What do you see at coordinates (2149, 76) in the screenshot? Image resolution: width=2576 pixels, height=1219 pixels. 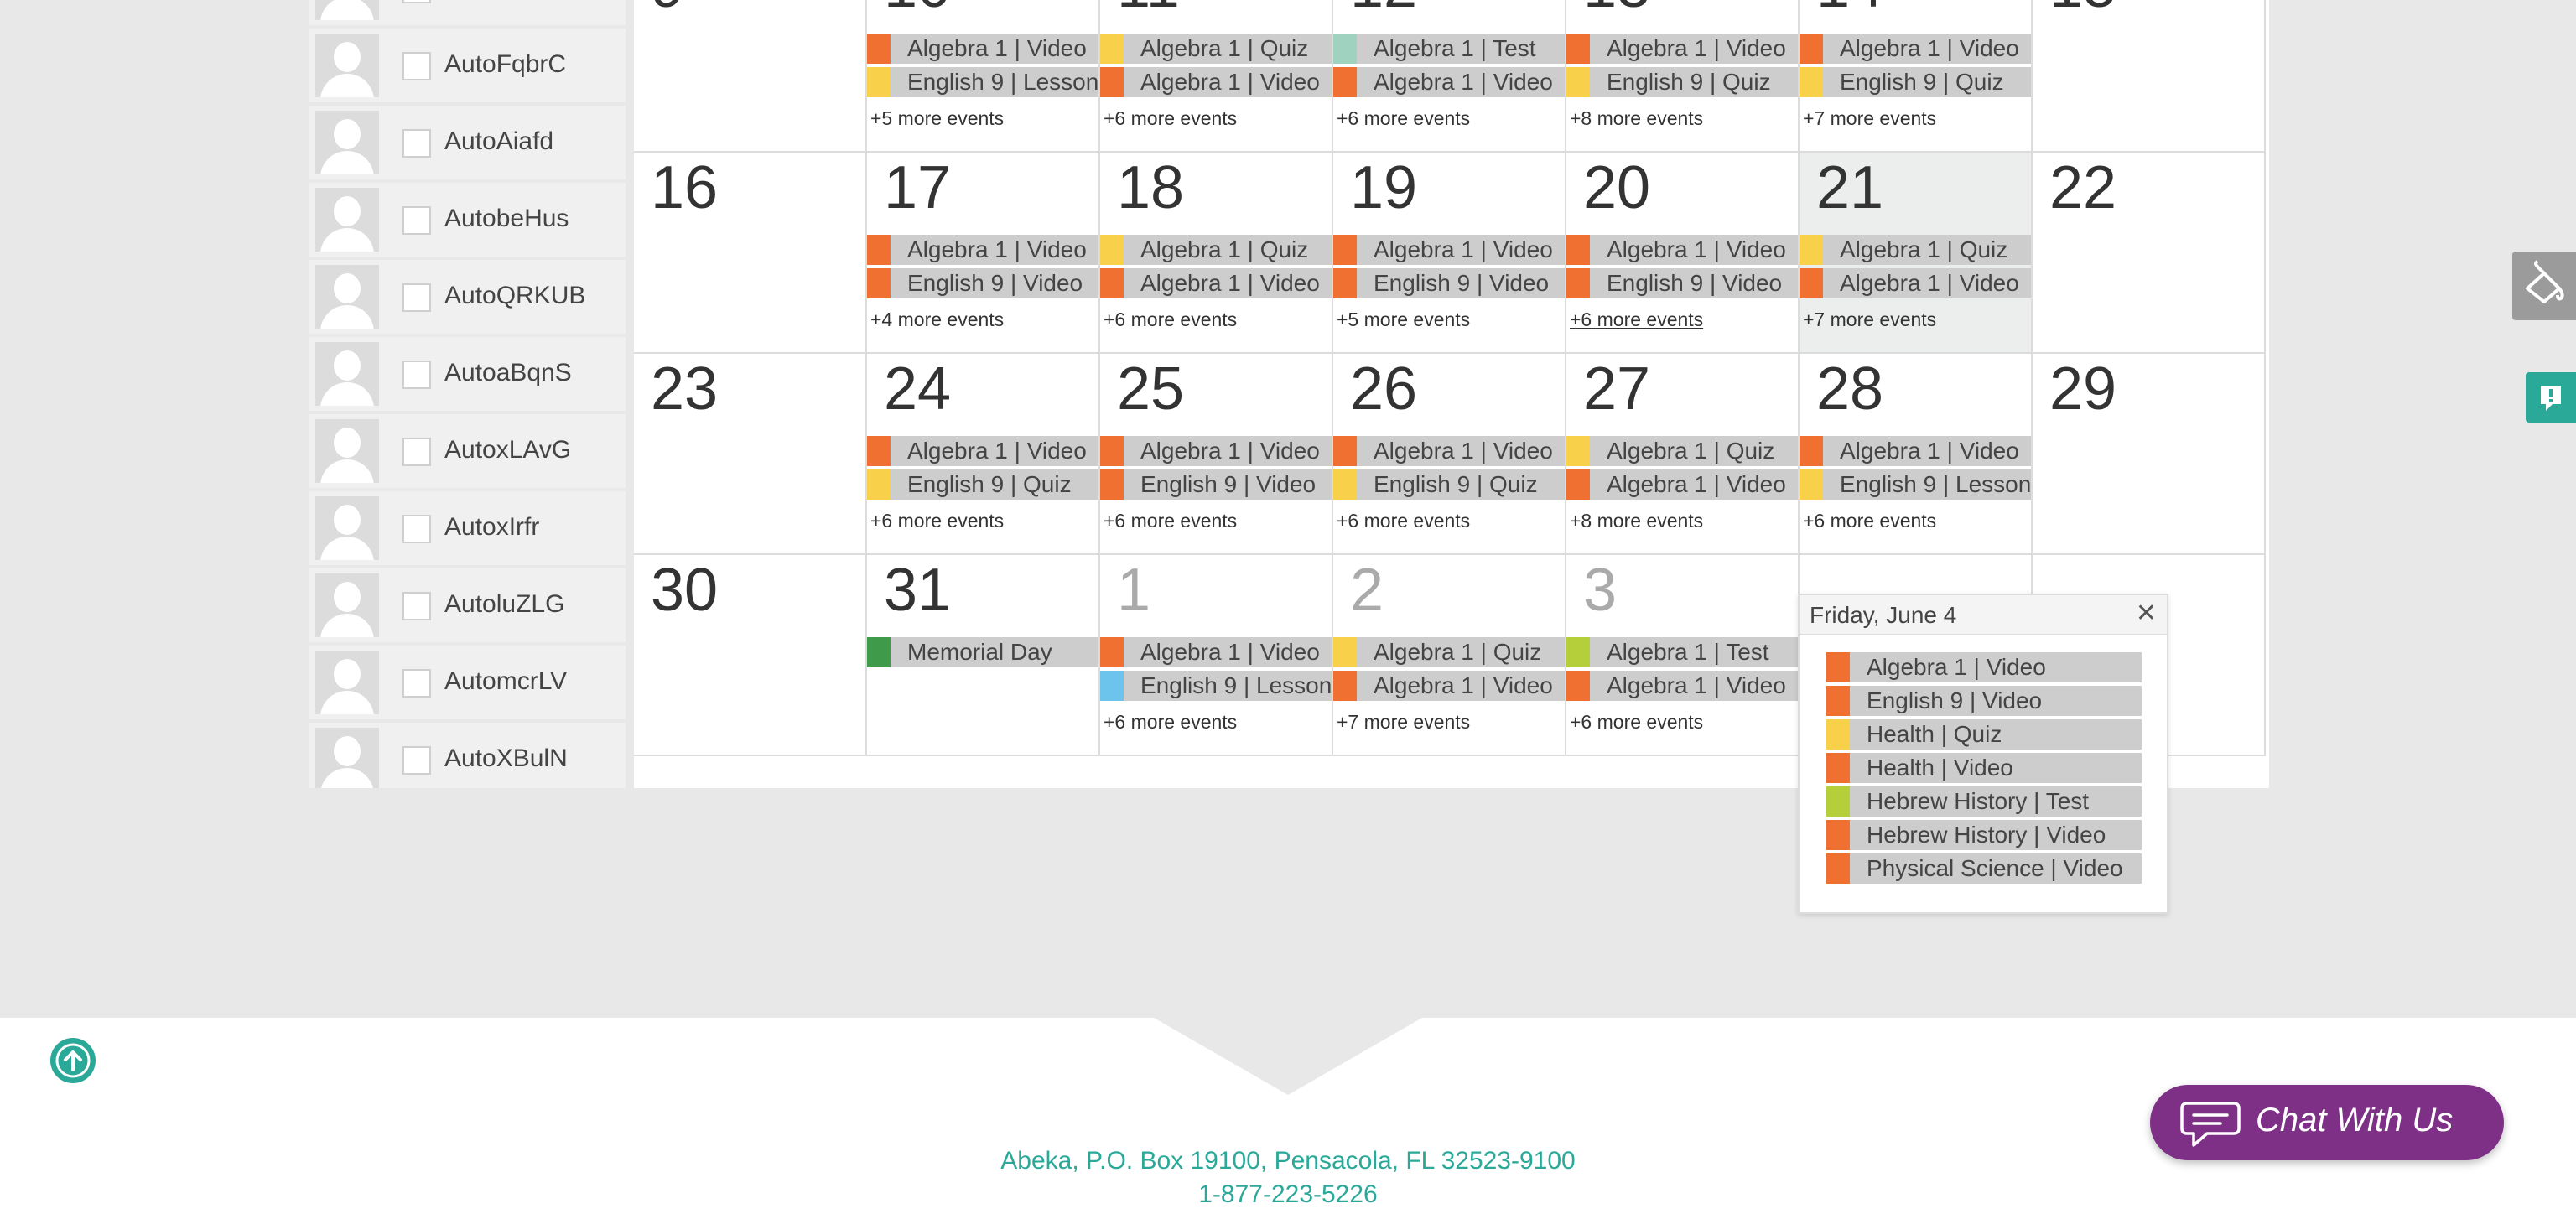 I see `calendar-day-cell: 15` at bounding box center [2149, 76].